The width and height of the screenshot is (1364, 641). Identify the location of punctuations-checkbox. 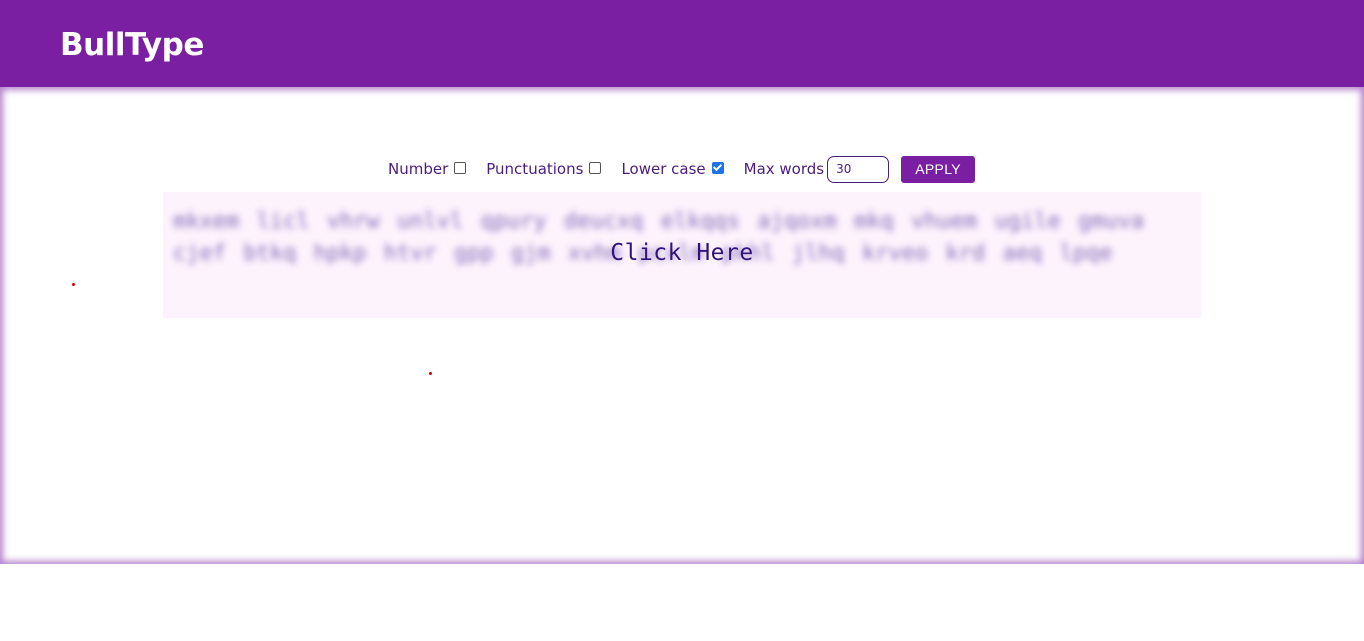
(595, 168).